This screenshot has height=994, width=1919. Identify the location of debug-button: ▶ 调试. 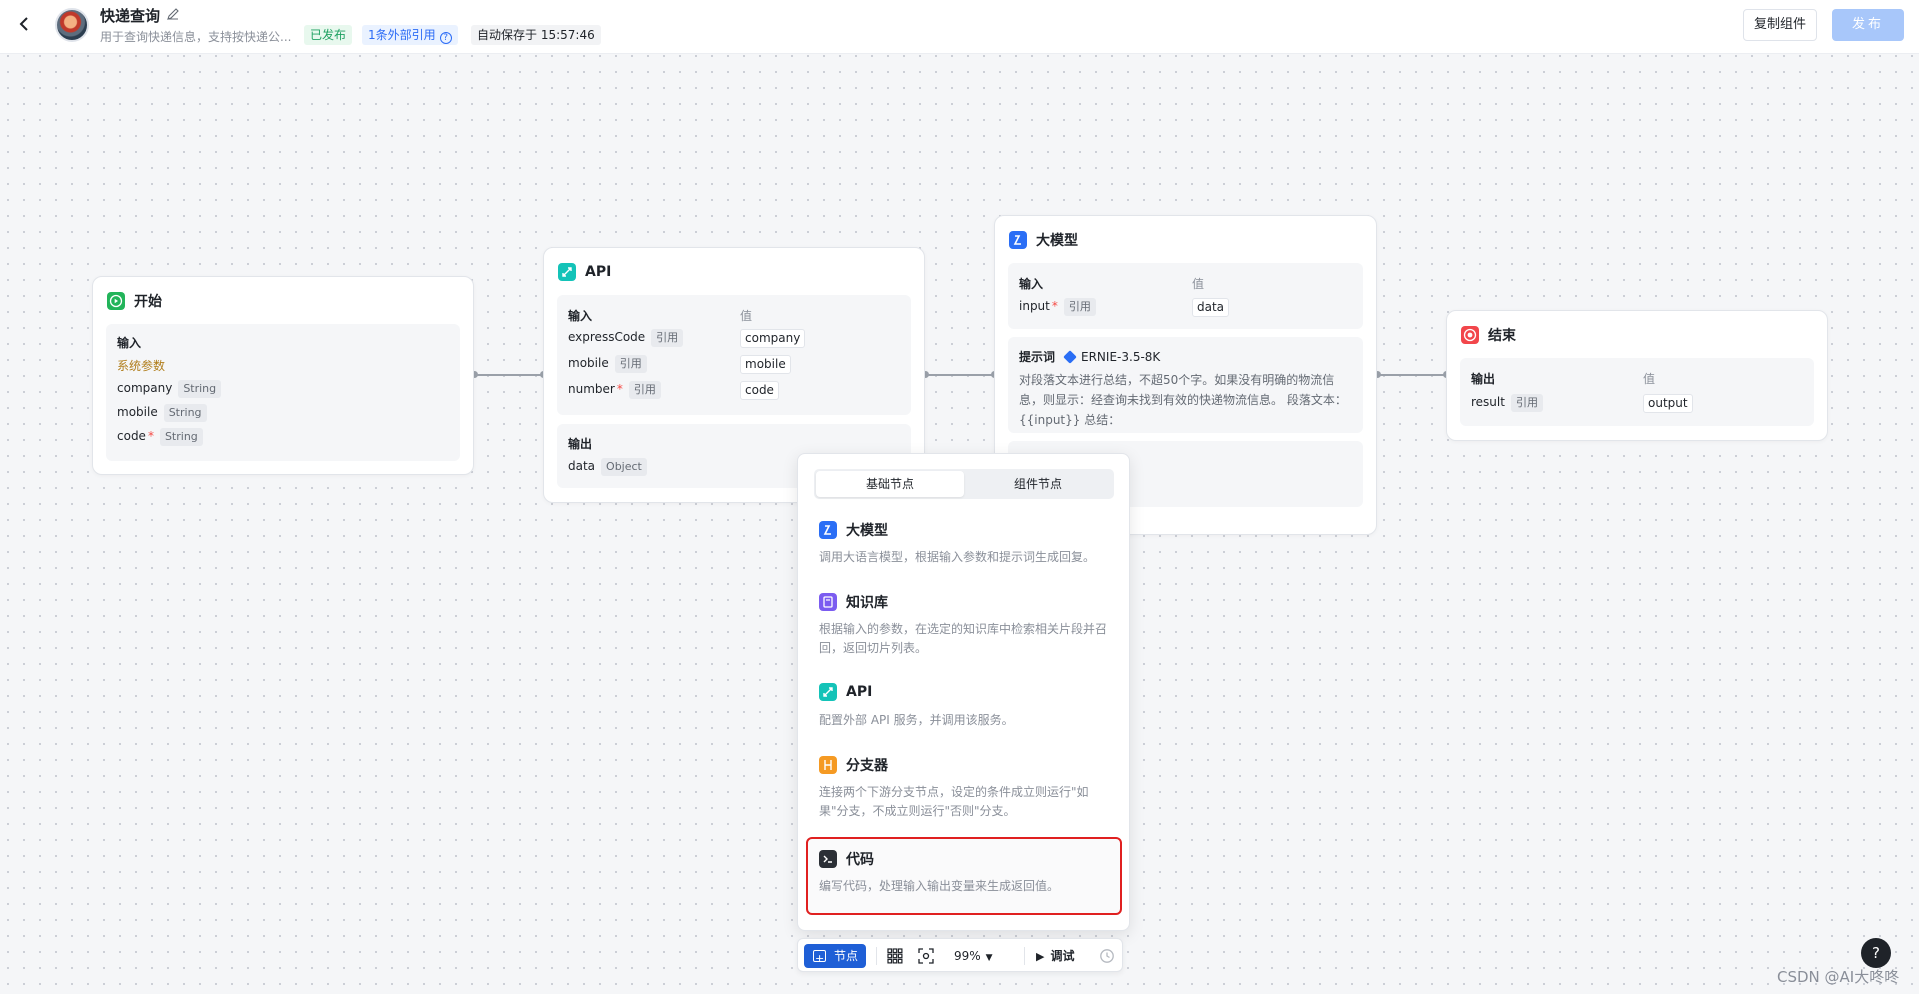
(1055, 956).